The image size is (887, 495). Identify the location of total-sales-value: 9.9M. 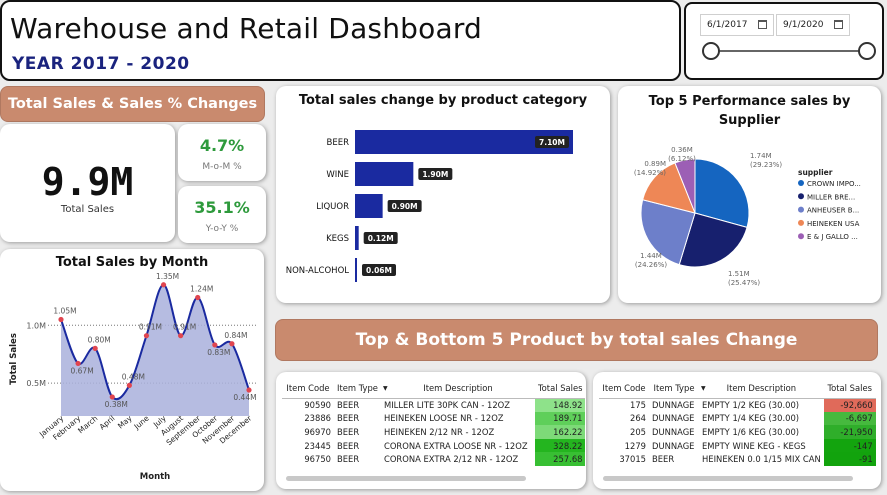
(87, 182).